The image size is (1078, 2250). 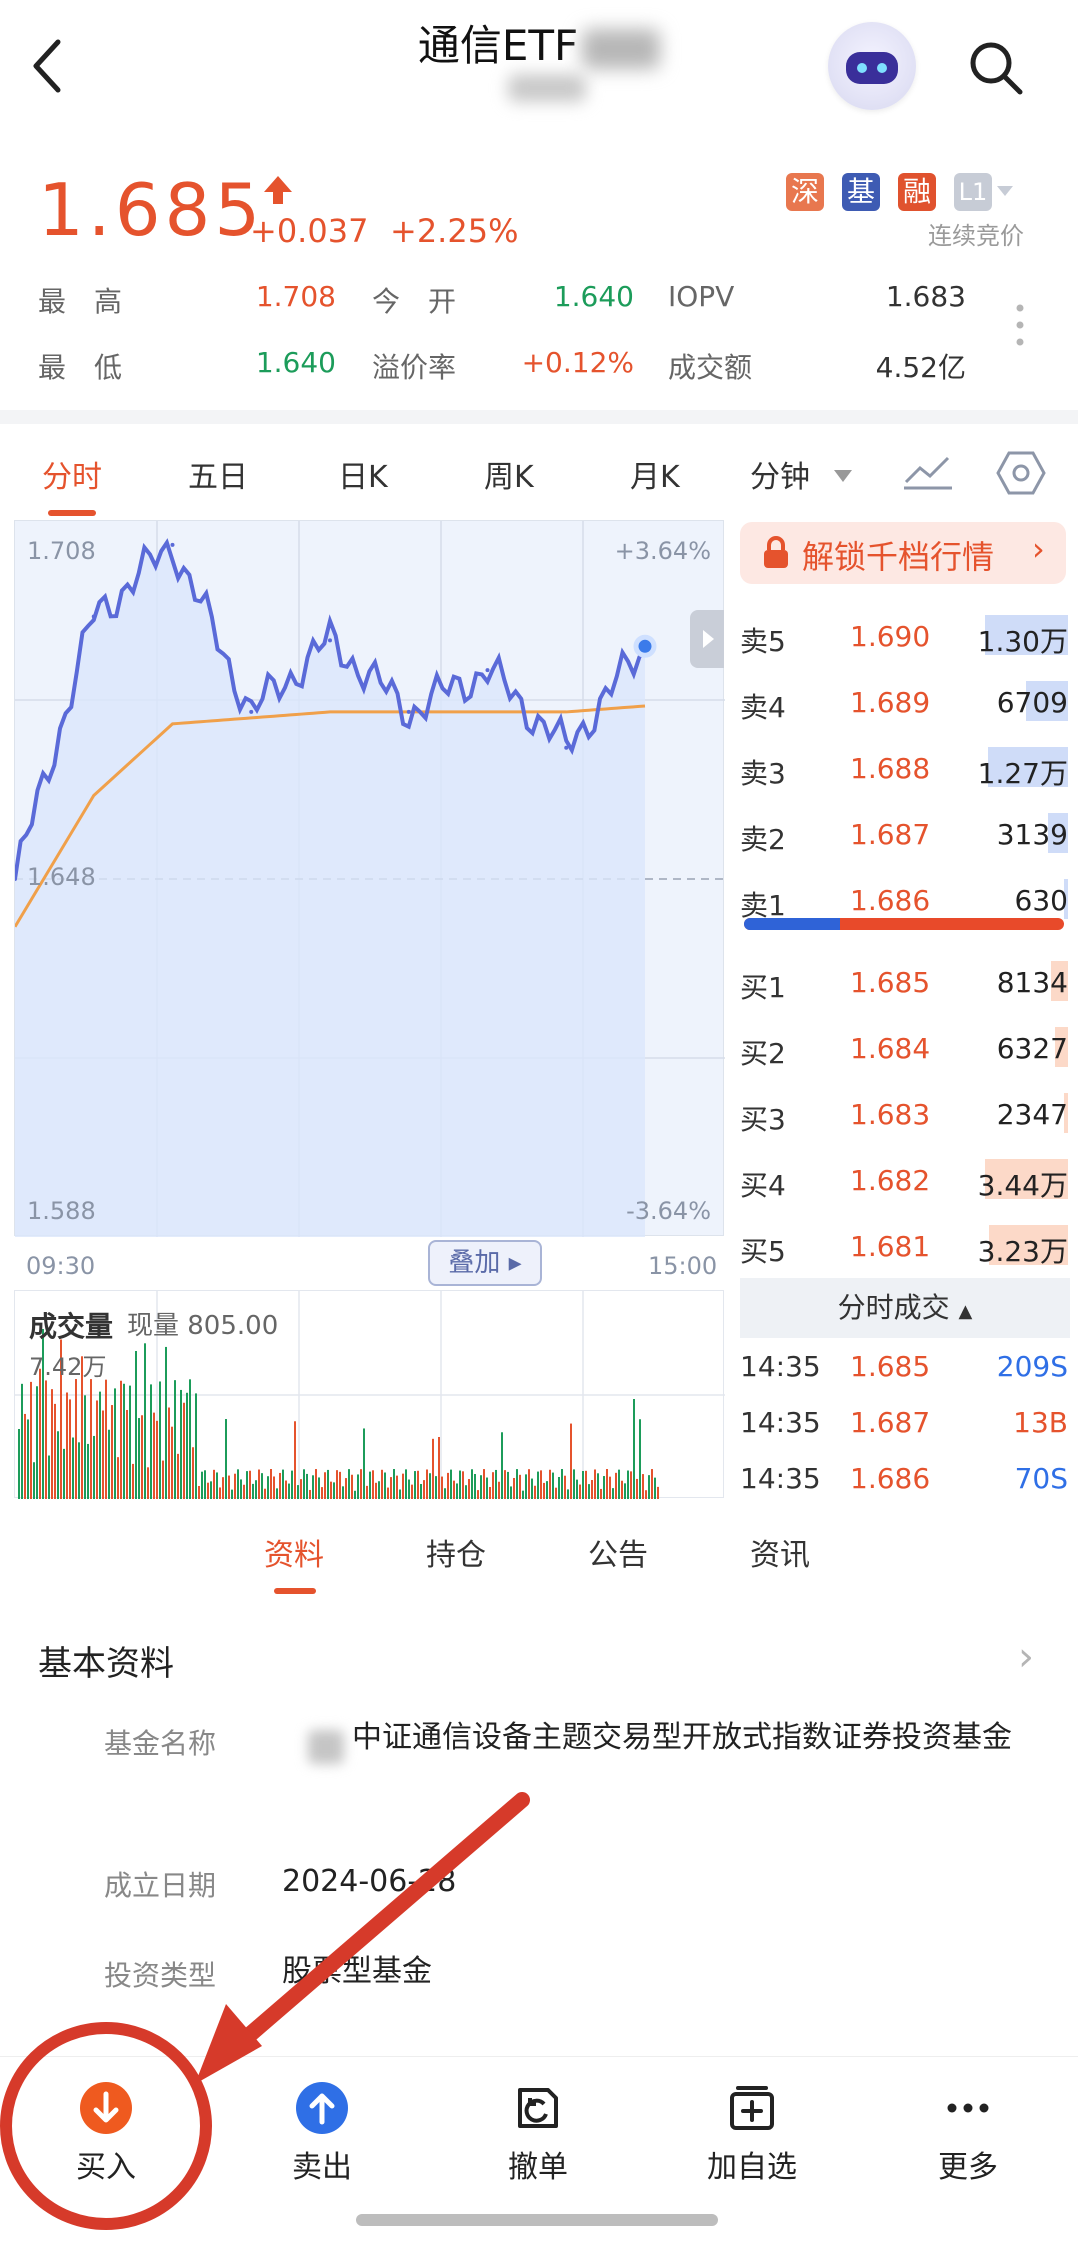 I want to click on search-icon, so click(x=996, y=68).